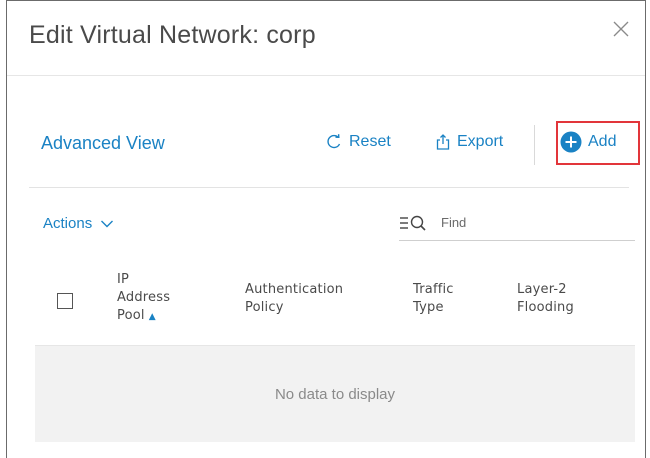 The image size is (650, 458). I want to click on column-ip-address-pool: IP Address Pool ▲, so click(157, 298).